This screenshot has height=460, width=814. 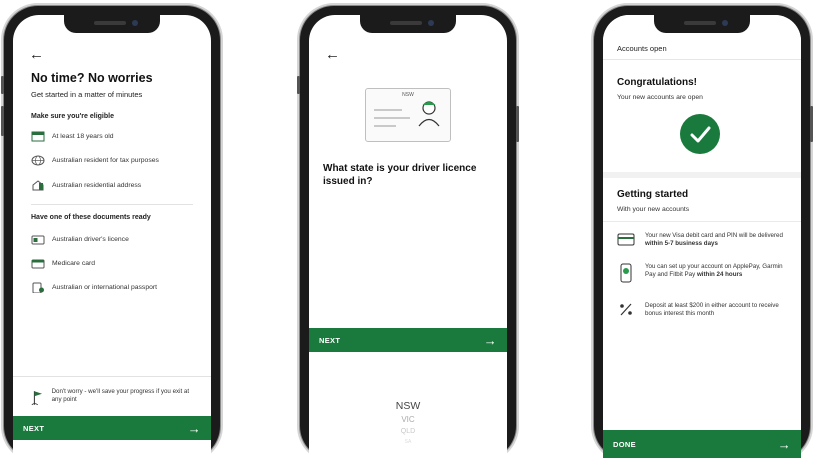 I want to click on picker-option: VIC, so click(x=408, y=419).